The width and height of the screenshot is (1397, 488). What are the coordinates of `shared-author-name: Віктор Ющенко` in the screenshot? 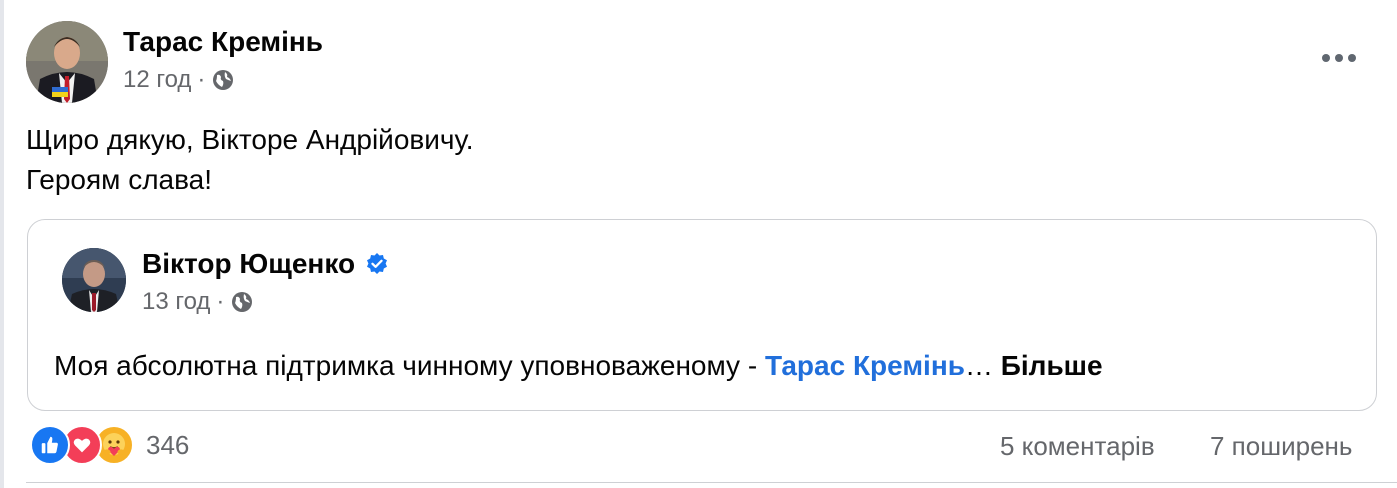 It's located at (248, 264).